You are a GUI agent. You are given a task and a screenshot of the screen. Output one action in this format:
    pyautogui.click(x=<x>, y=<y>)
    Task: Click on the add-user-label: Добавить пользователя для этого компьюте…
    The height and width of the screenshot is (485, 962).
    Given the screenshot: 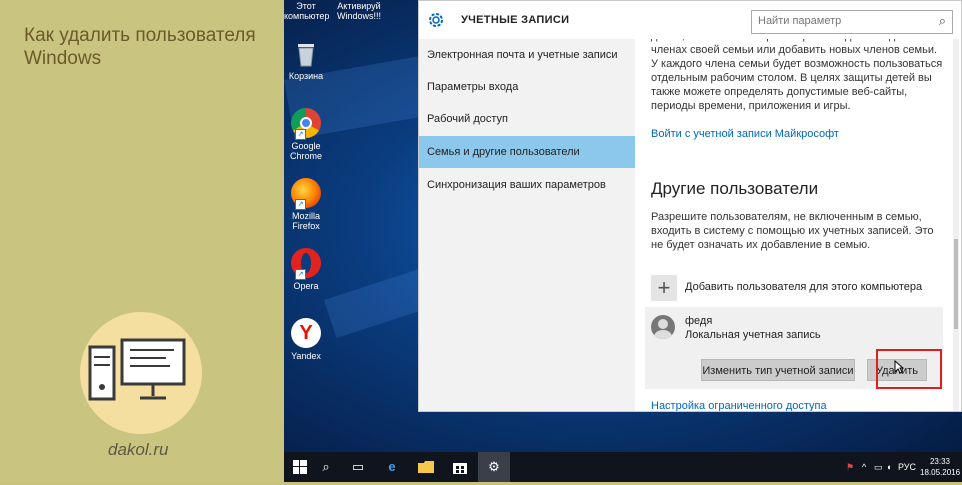 What is the action you would take?
    pyautogui.click(x=804, y=287)
    